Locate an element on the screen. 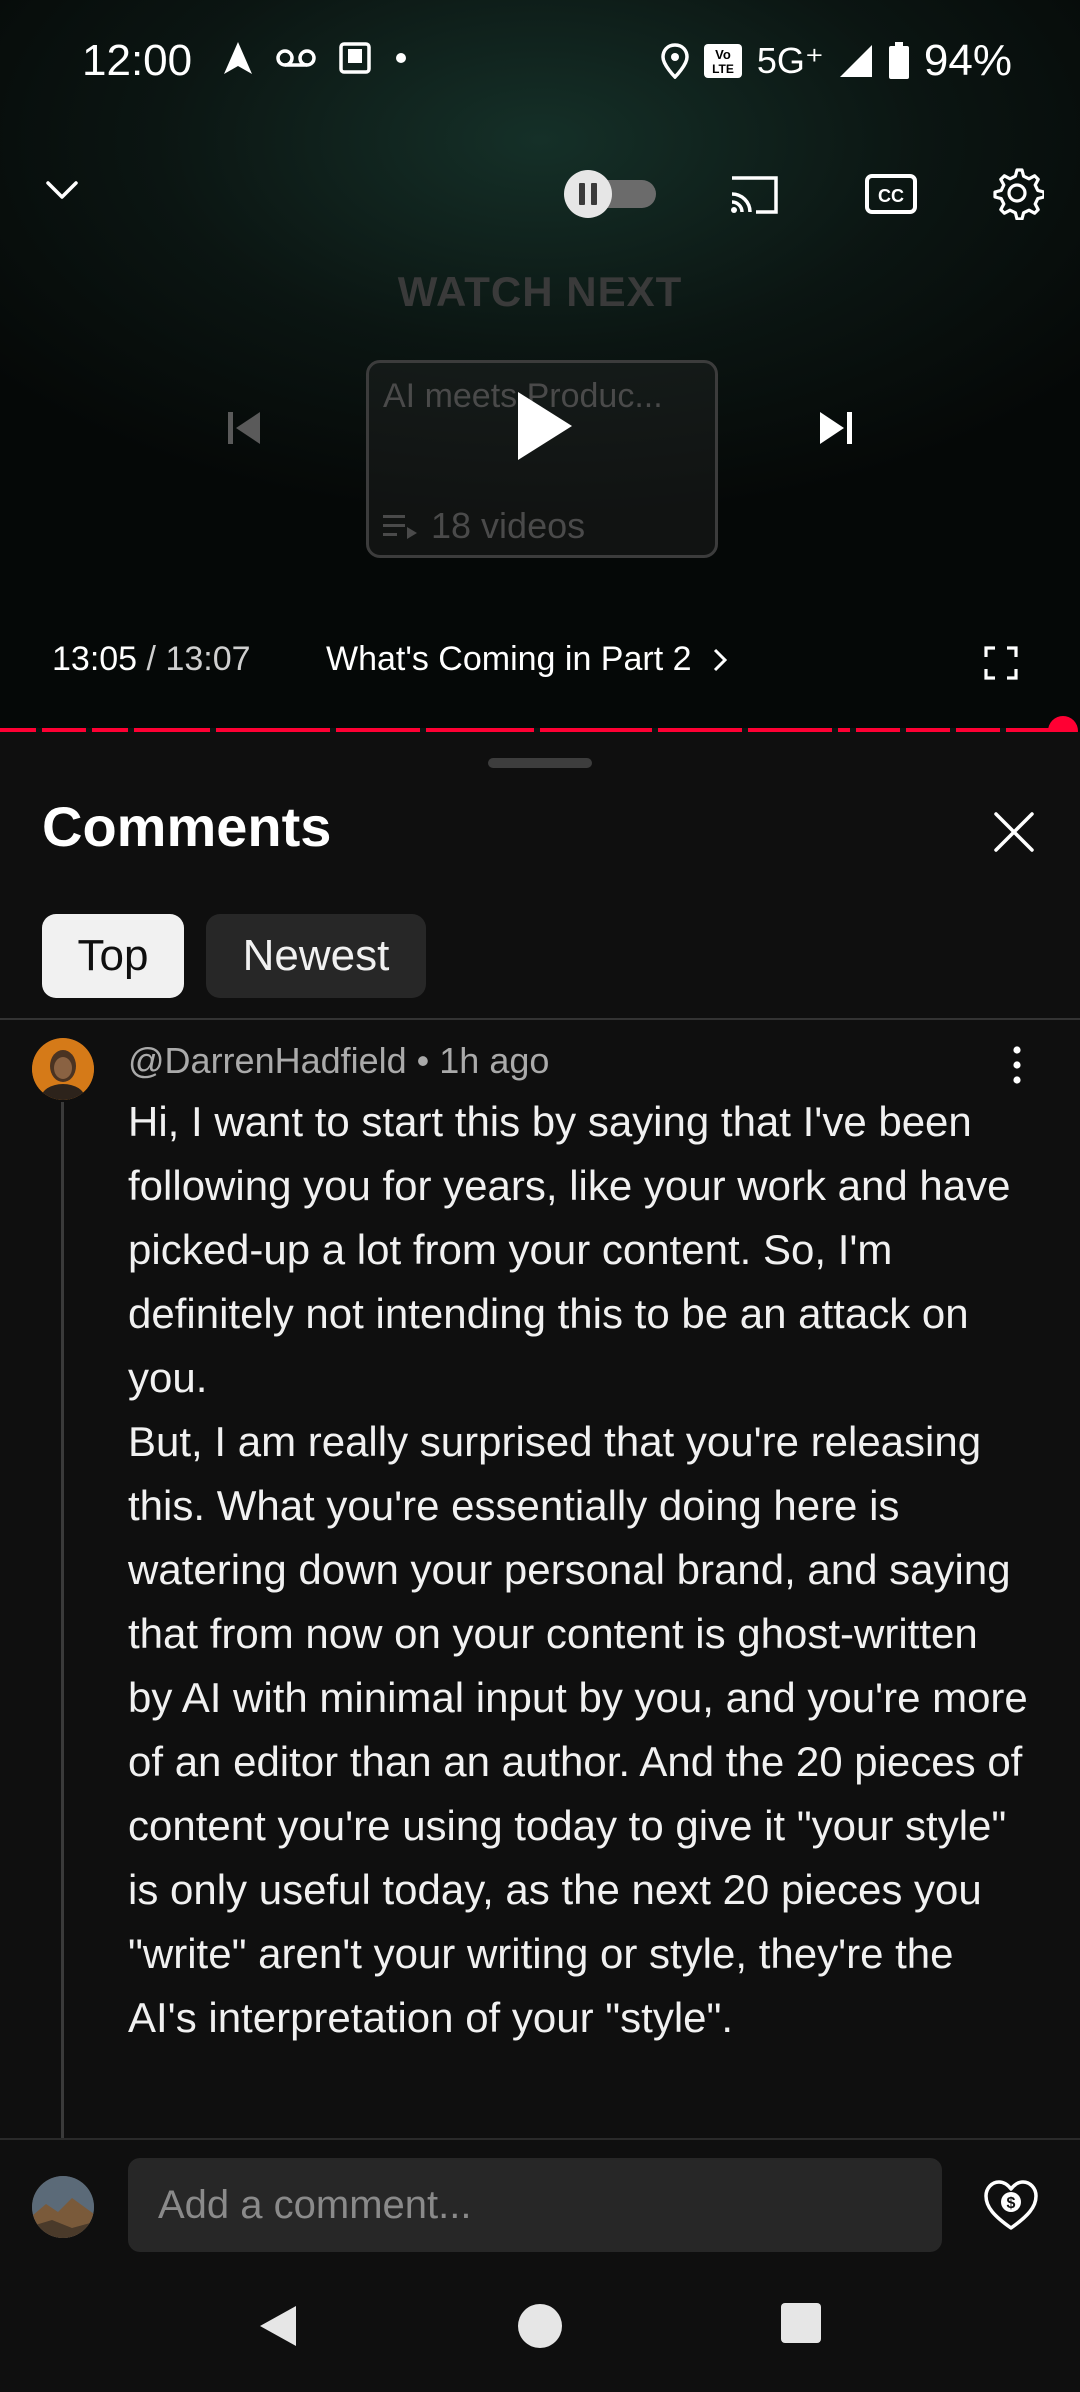 The image size is (1080, 2392). closed-captions-icon: CC is located at coordinates (891, 194).